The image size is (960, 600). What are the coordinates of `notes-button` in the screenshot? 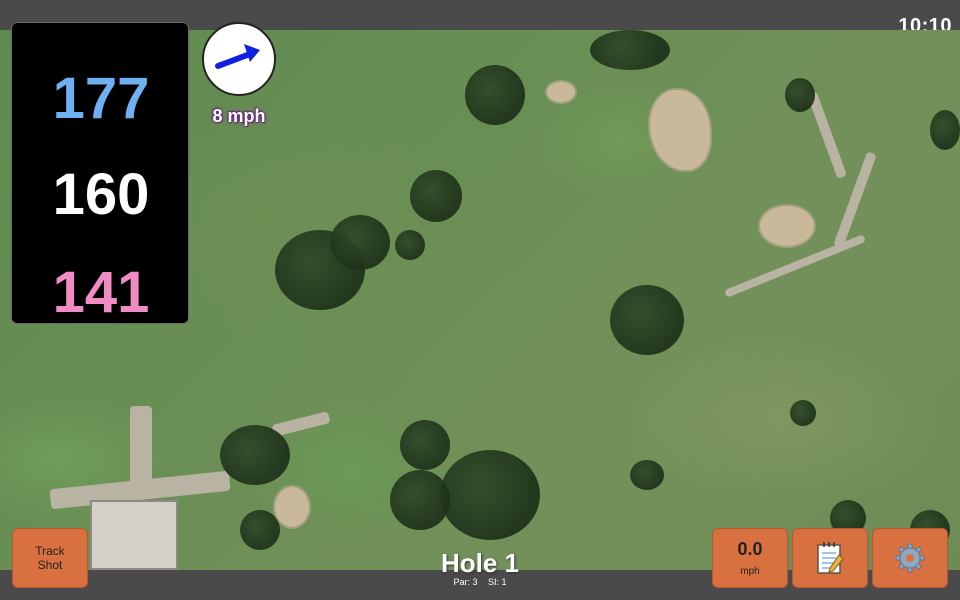 It's located at (830, 558).